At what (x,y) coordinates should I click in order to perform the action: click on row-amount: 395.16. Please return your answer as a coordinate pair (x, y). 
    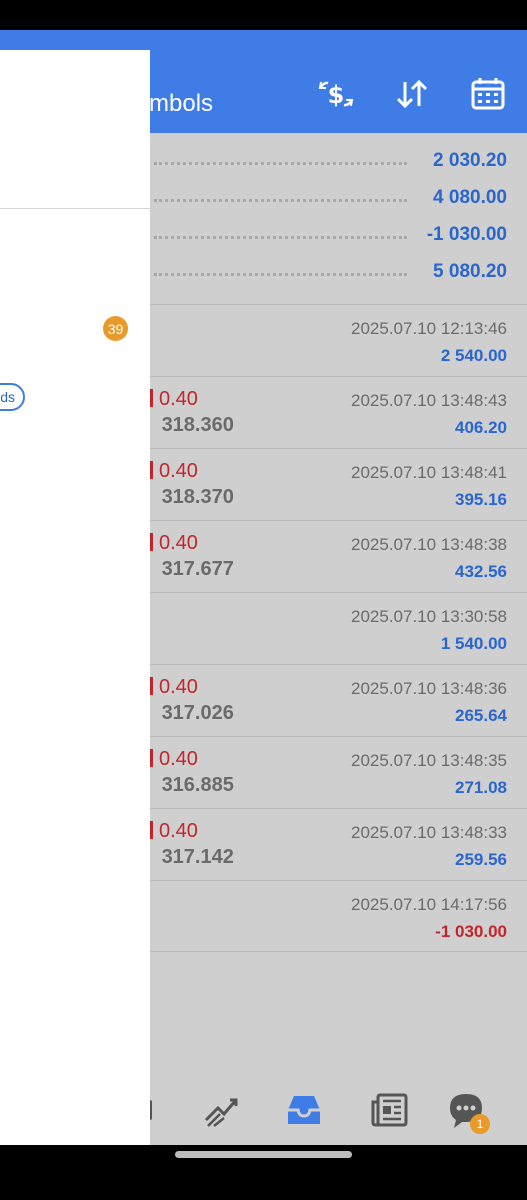
    Looking at the image, I should click on (481, 499).